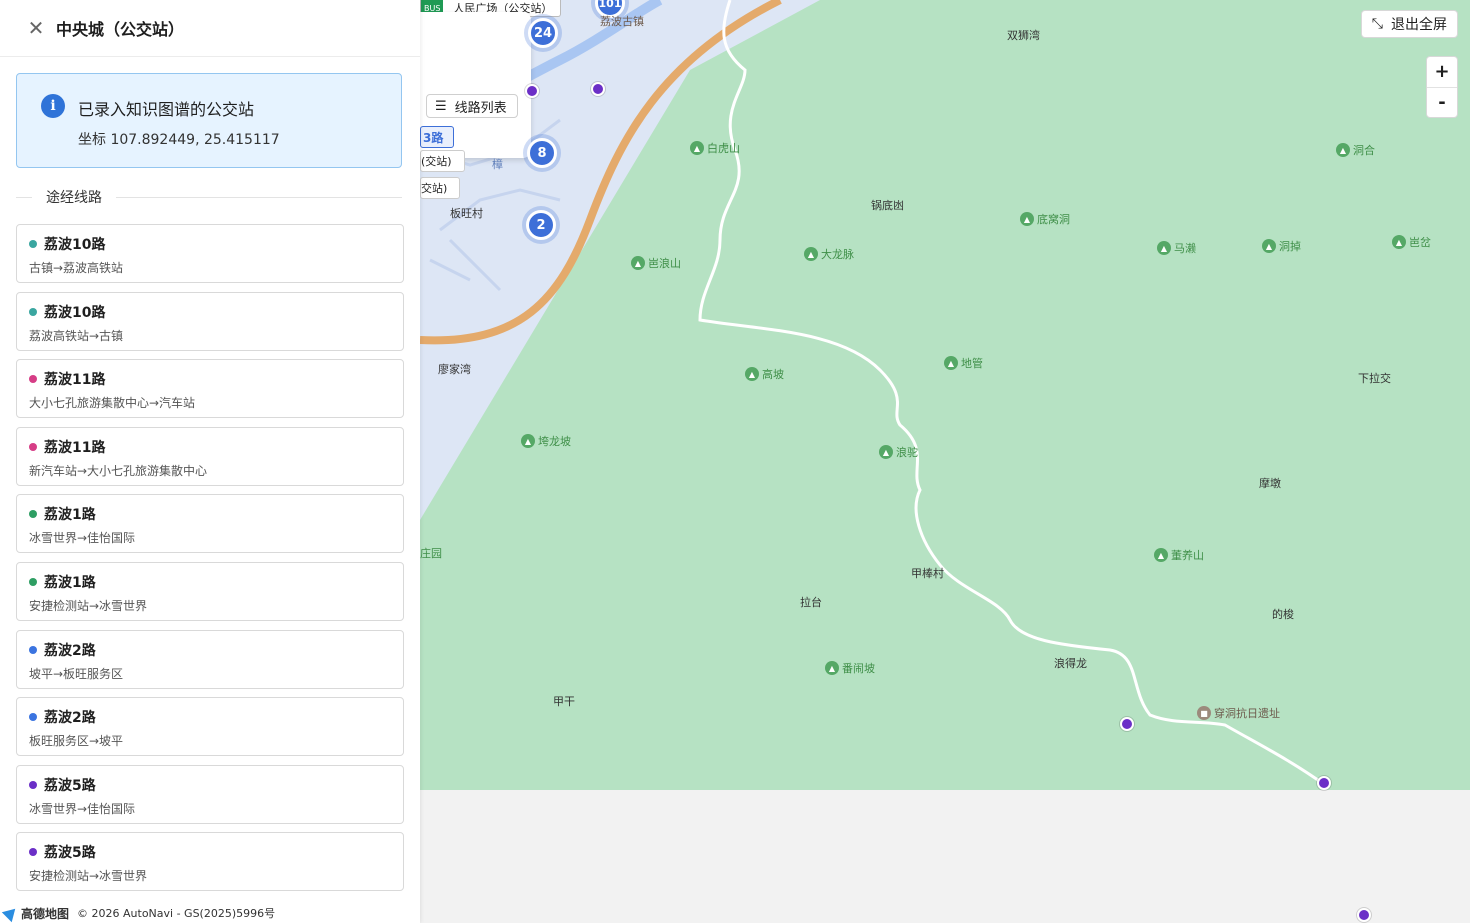 This screenshot has height=923, width=1470. I want to click on poi-marker: ▲ 洞掉, so click(1281, 246).